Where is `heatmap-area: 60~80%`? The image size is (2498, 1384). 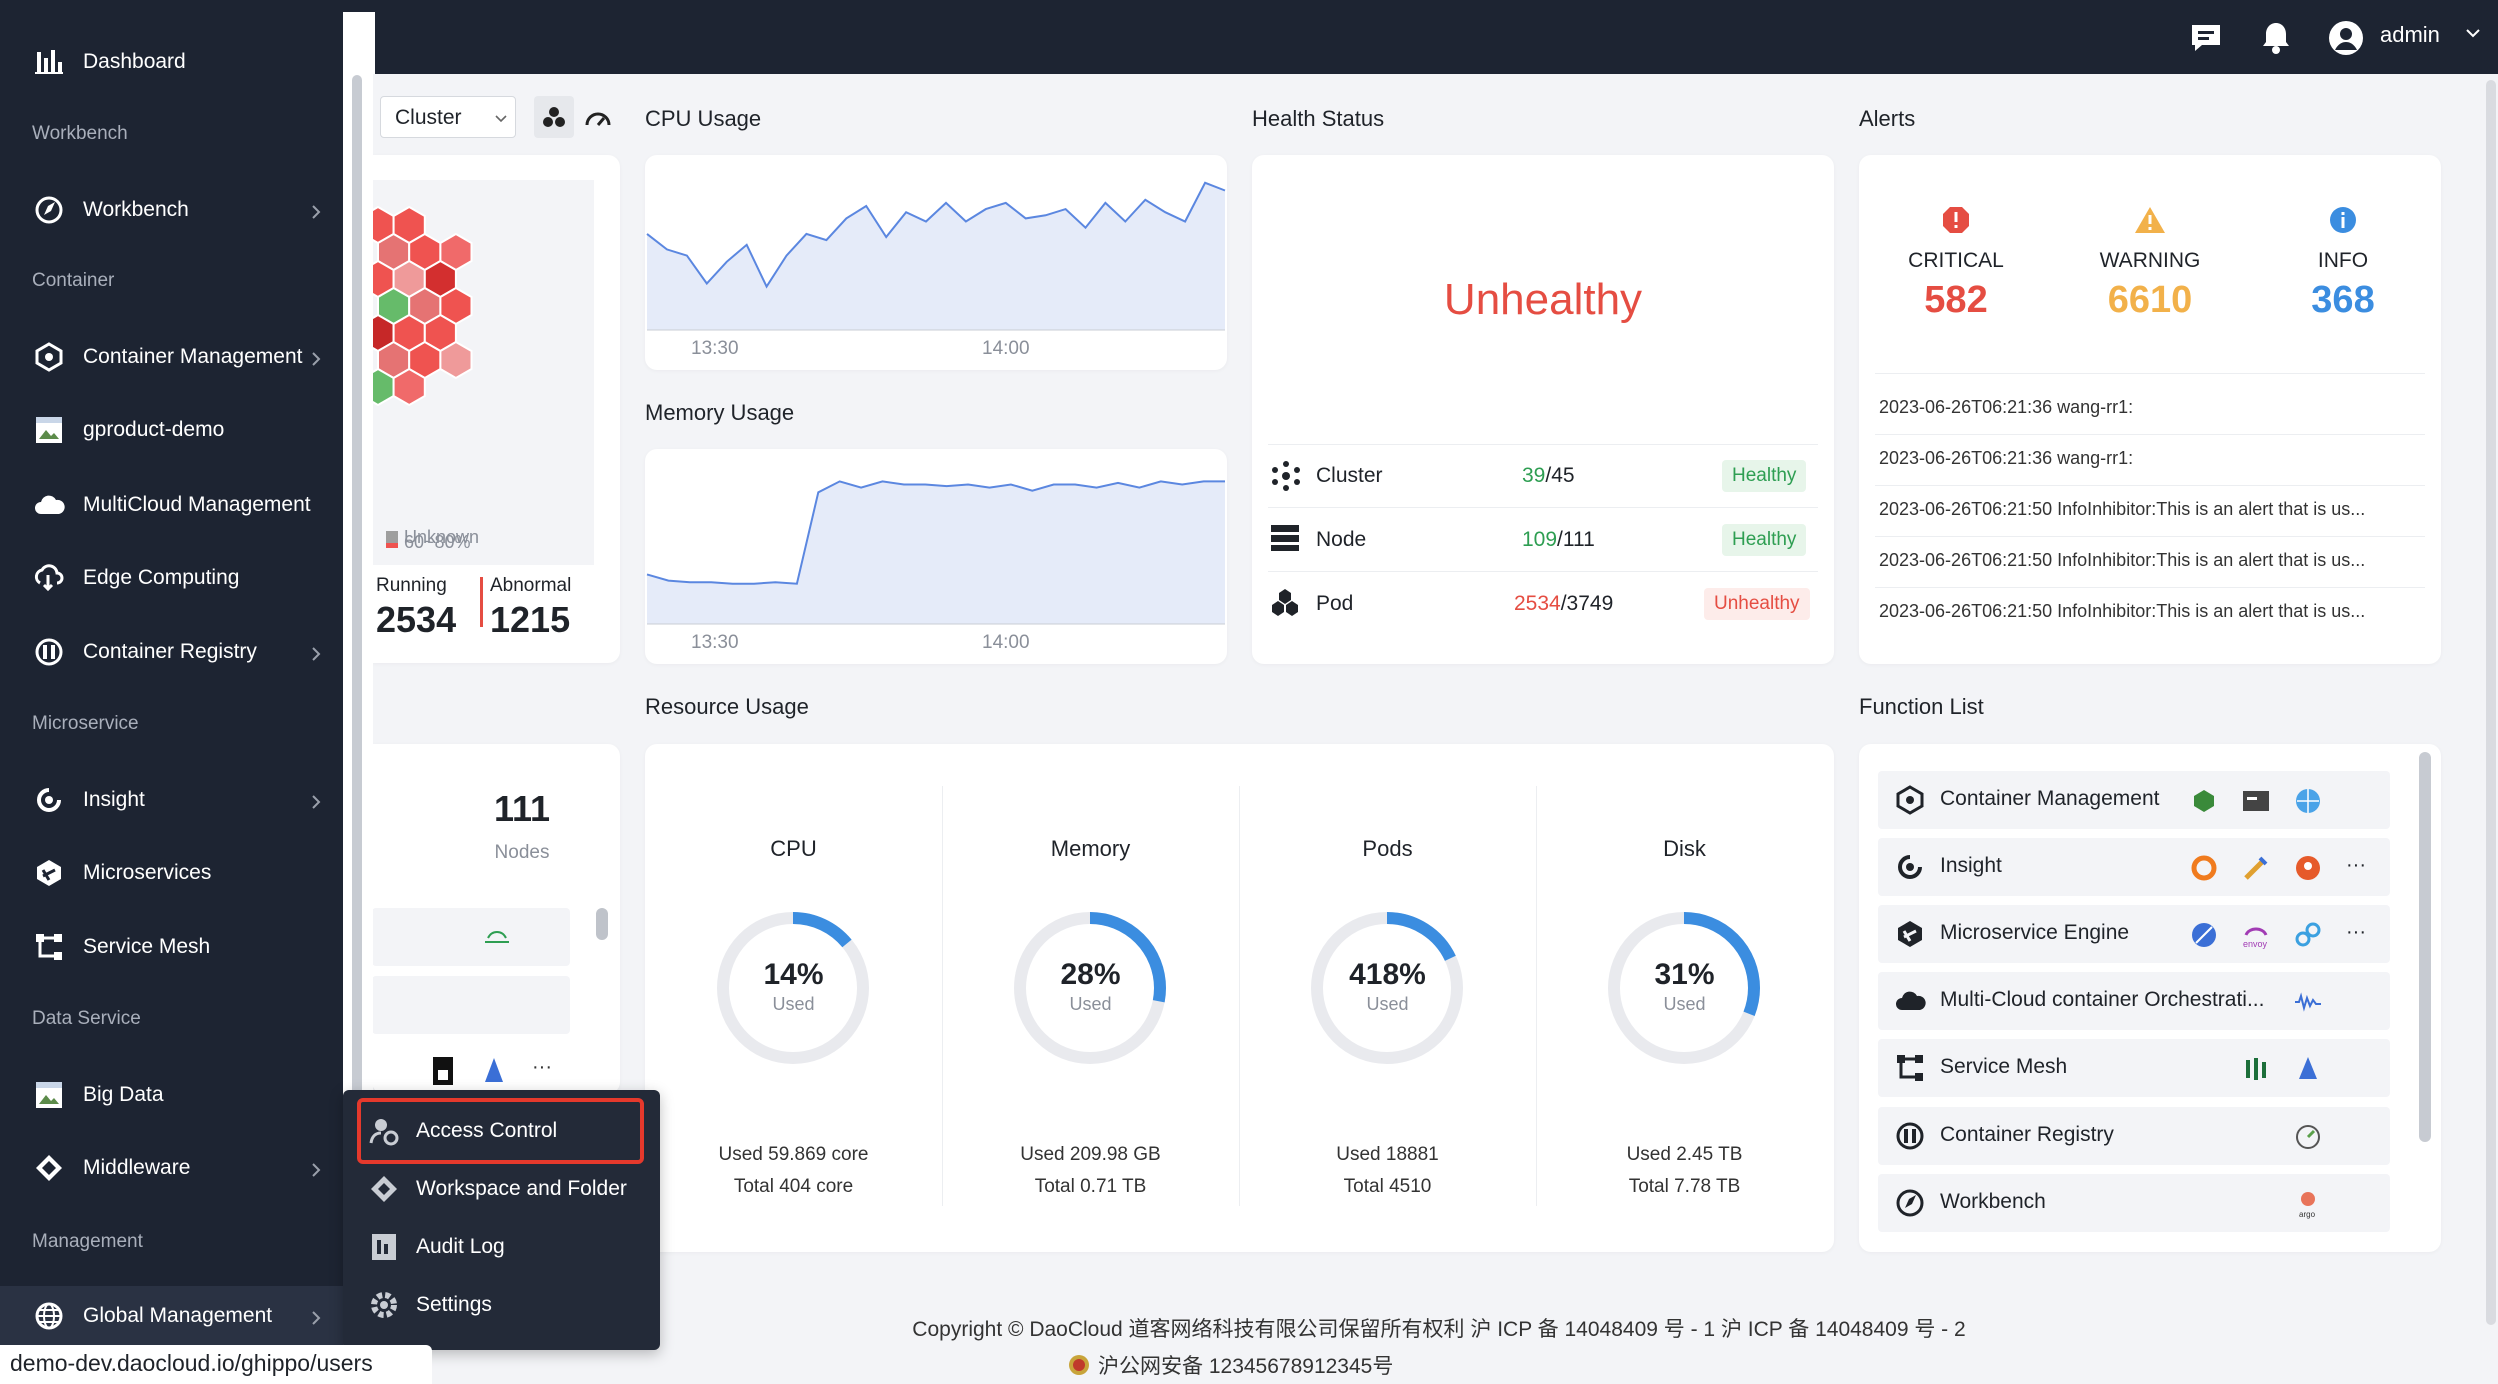
heatmap-area: 60~80% is located at coordinates (477, 372).